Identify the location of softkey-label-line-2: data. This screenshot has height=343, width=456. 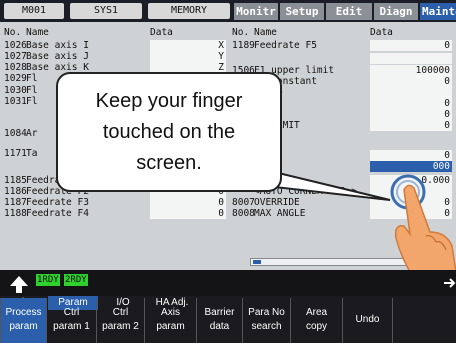
(219, 326).